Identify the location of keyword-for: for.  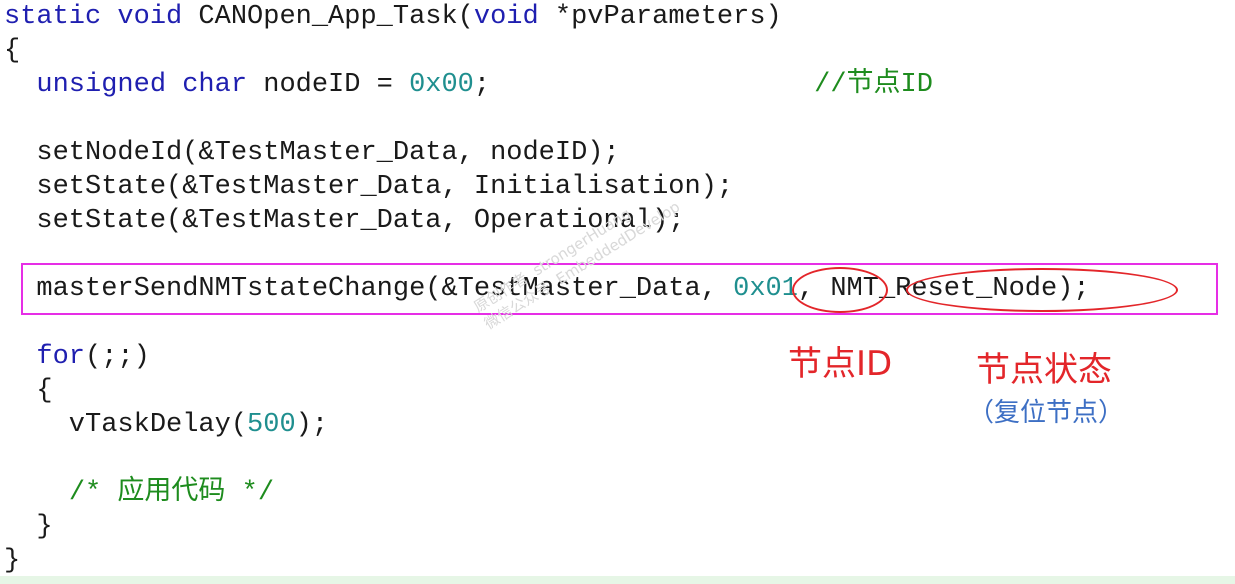
(61, 357).